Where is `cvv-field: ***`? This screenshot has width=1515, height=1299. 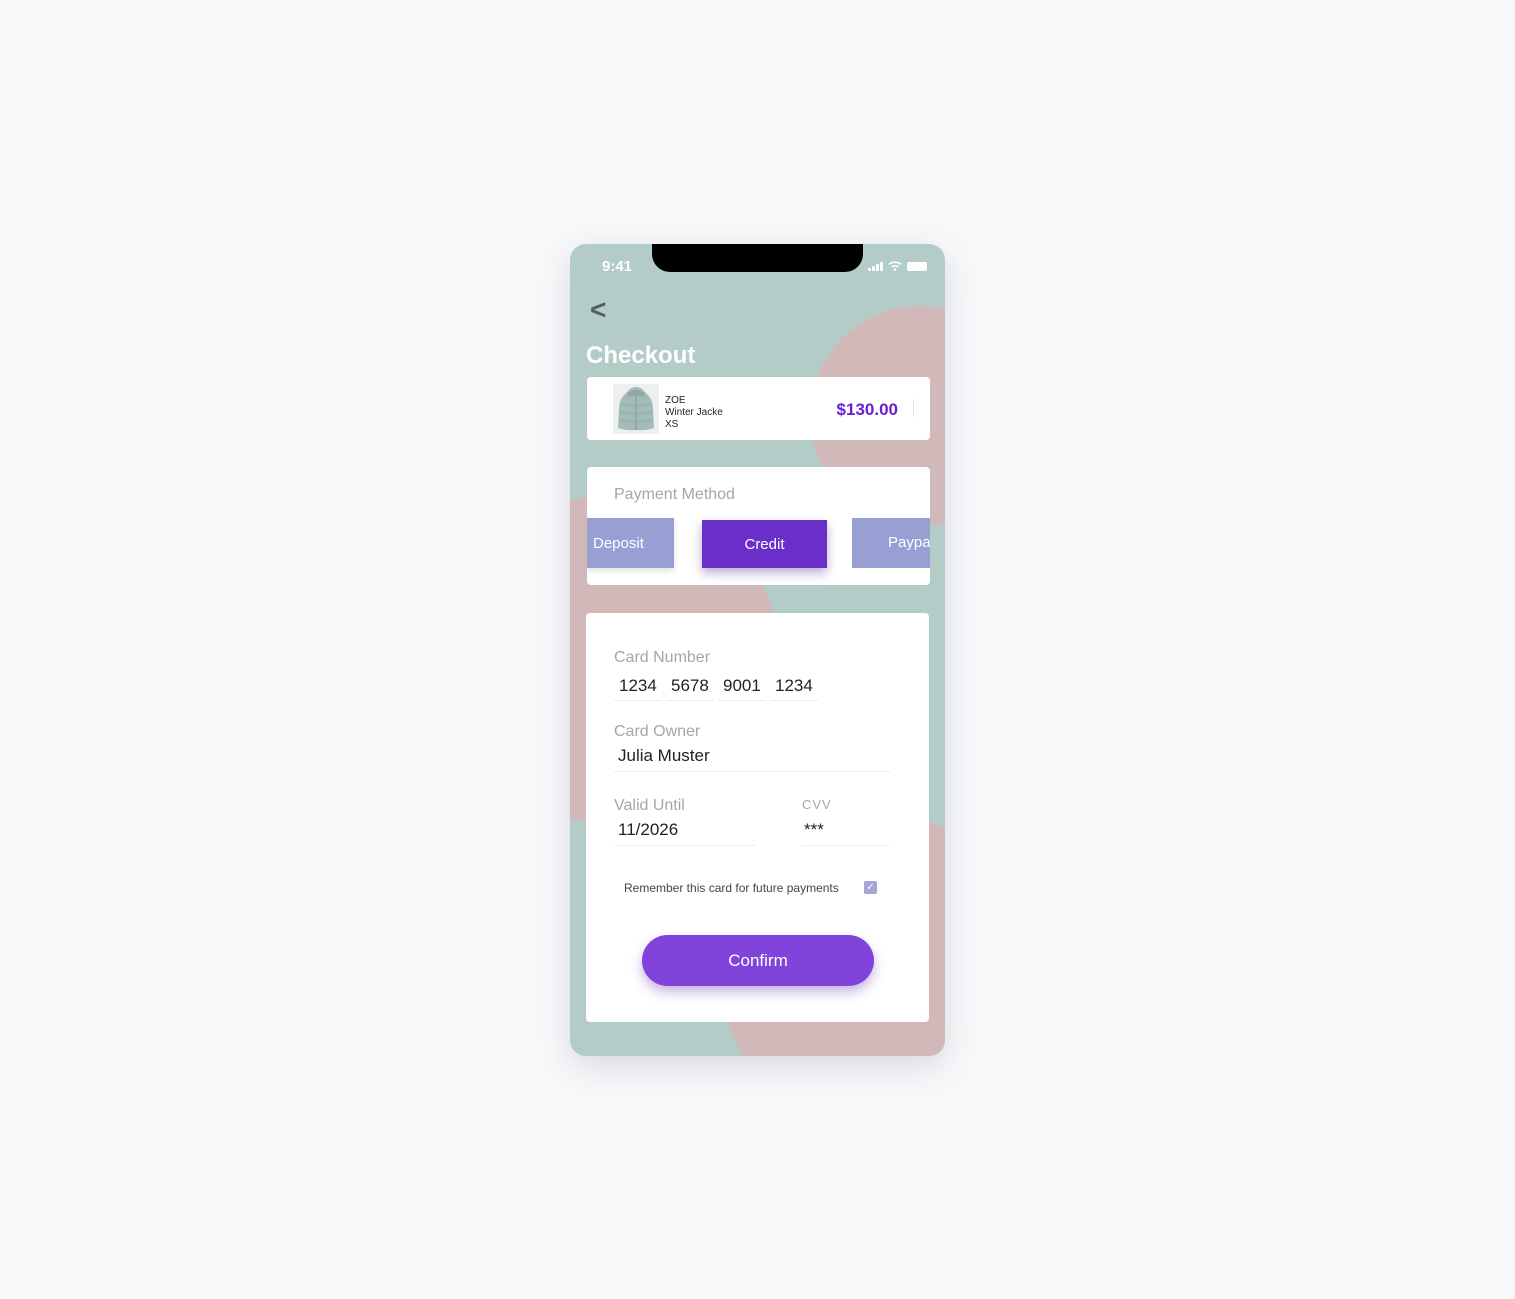 cvv-field: *** is located at coordinates (846, 832).